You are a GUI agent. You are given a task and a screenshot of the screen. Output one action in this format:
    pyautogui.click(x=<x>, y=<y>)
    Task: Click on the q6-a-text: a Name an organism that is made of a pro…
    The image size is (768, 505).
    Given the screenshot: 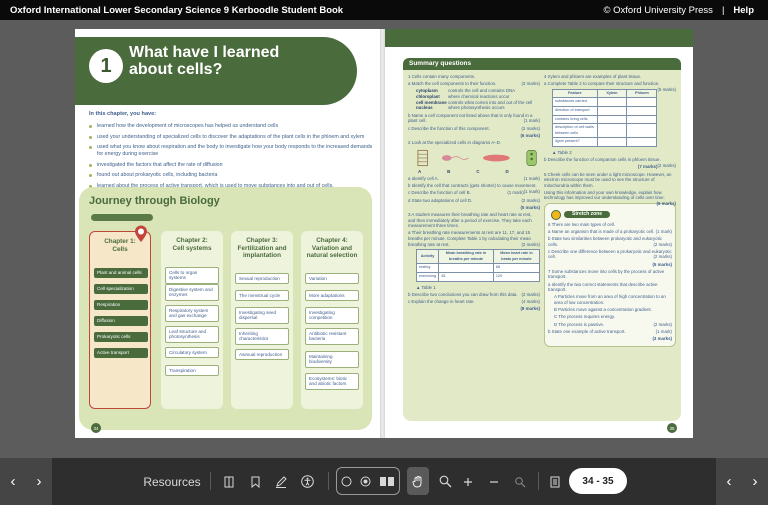 What is the action you would take?
    pyautogui.click(x=601, y=231)
    